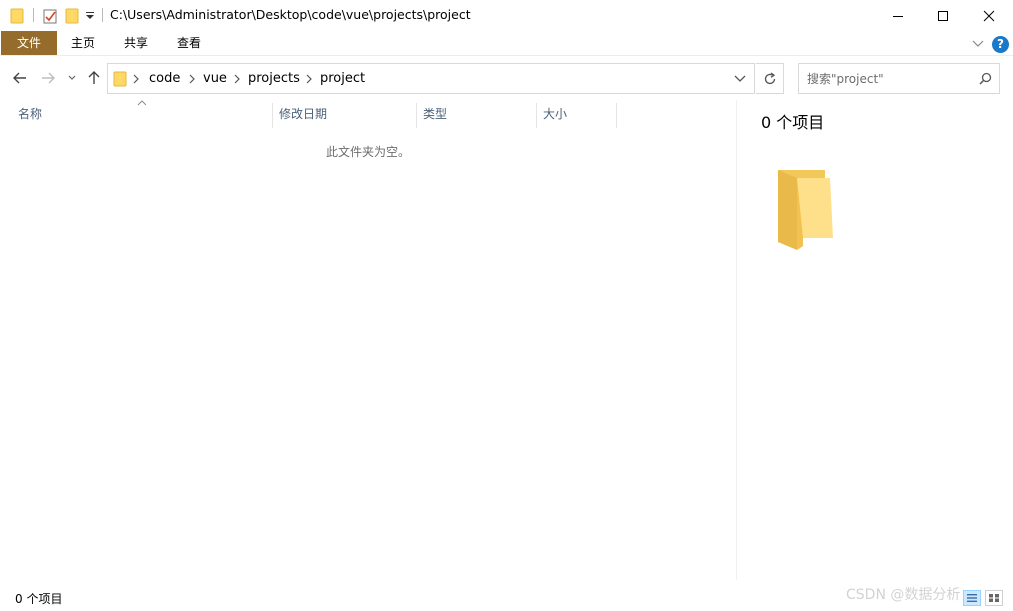 The width and height of the screenshot is (1013, 611). What do you see at coordinates (72, 16) in the screenshot?
I see `new-folder-icon` at bounding box center [72, 16].